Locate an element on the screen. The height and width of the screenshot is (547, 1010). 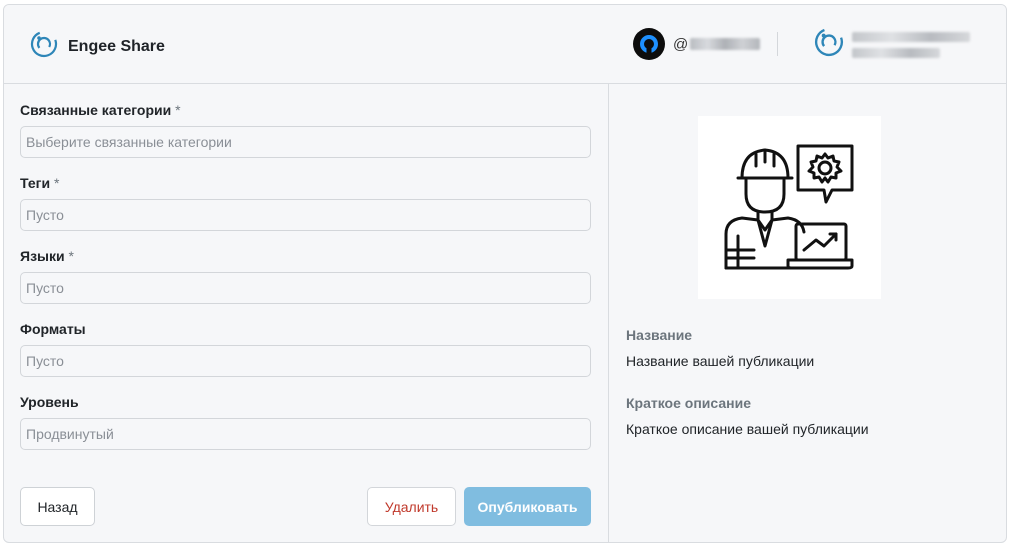
brand-name: Engee Share is located at coordinates (116, 46).